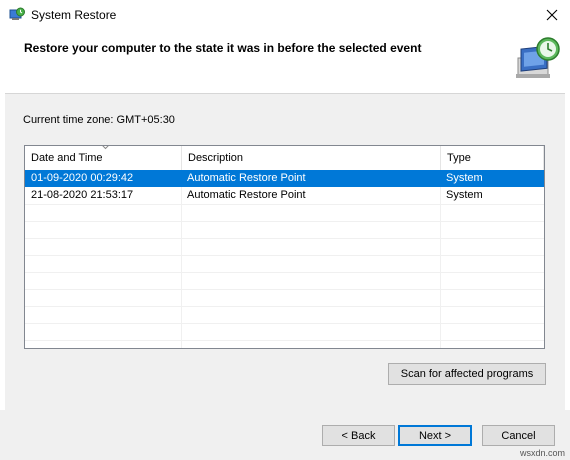 The height and width of the screenshot is (460, 570). I want to click on restore-computer-icon, so click(538, 57).